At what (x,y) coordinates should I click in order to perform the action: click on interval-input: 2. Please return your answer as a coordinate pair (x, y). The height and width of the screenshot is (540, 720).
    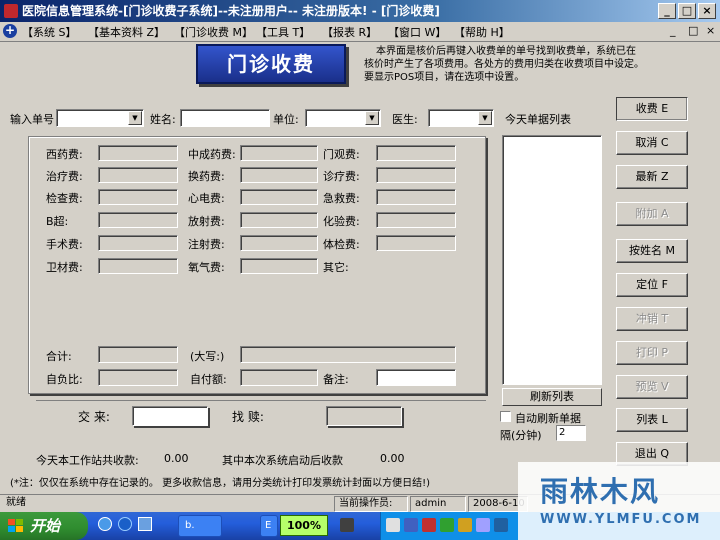
    Looking at the image, I should click on (571, 433).